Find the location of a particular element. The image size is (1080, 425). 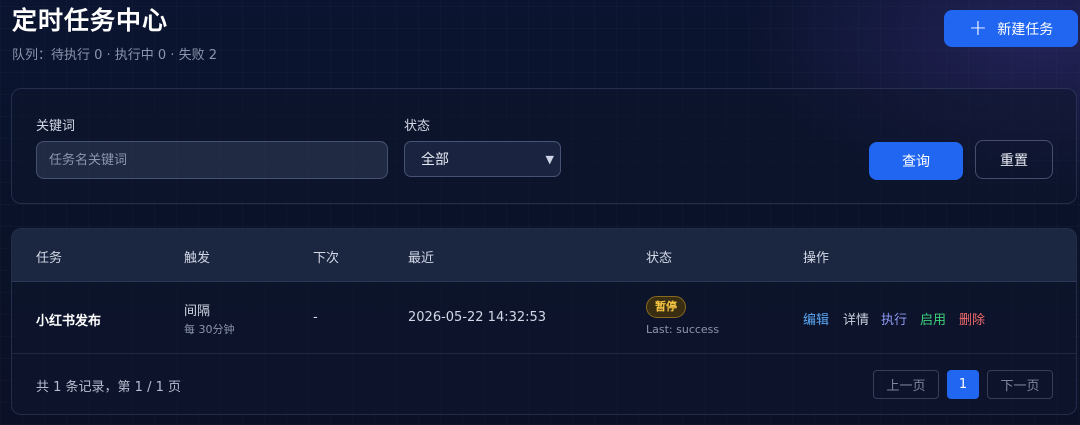

new-task-button: + 新建任务 is located at coordinates (1011, 28).